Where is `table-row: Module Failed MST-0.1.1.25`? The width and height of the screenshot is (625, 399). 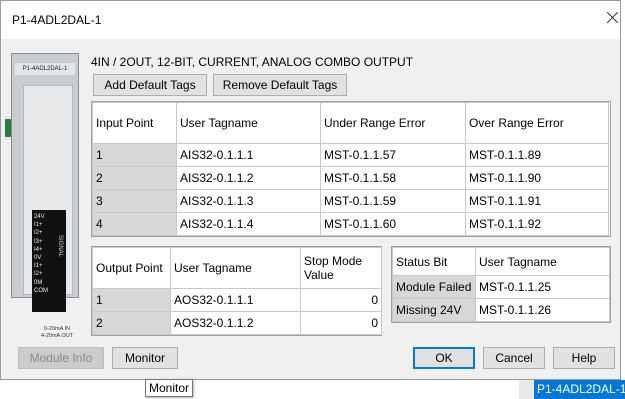 table-row: Module Failed MST-0.1.1.25 is located at coordinates (501, 287).